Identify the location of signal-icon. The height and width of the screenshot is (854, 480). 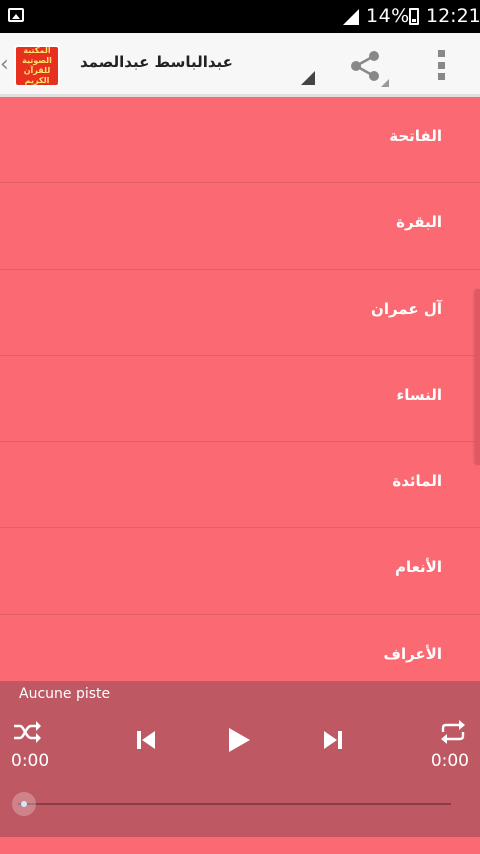
(351, 17).